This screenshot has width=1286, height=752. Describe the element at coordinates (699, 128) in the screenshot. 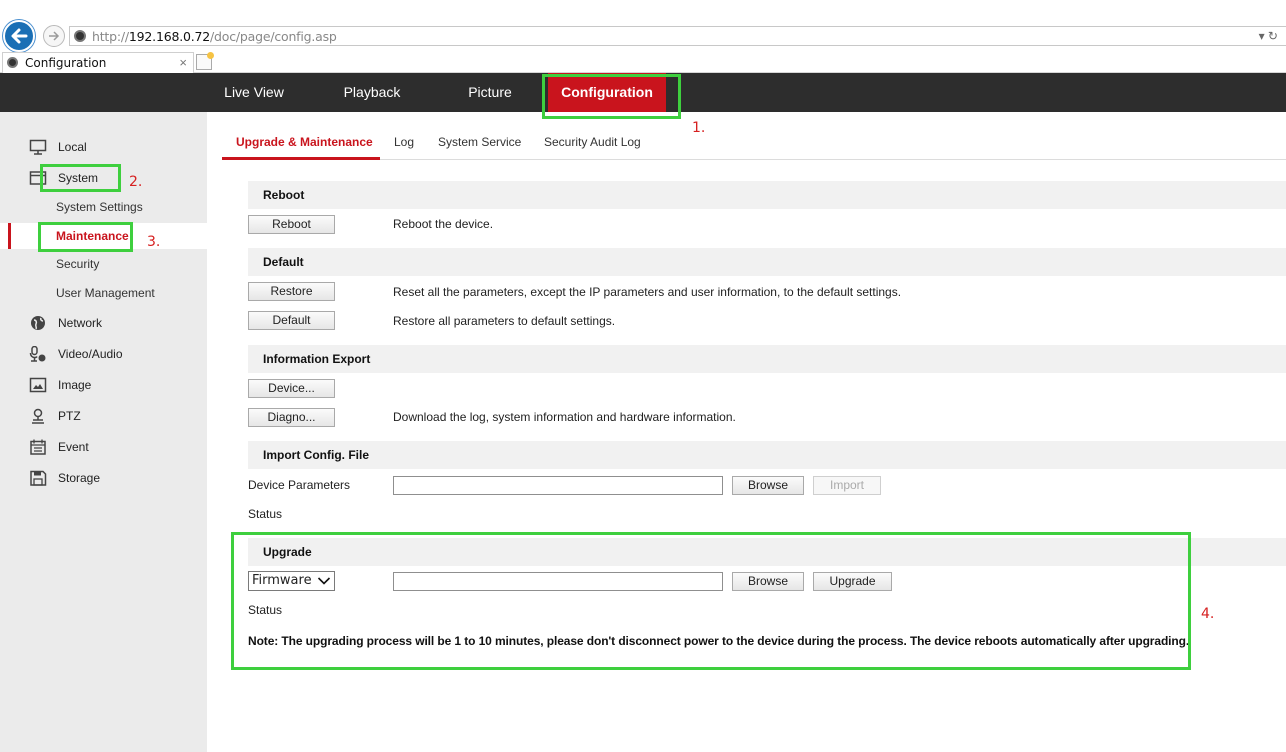

I see `step-1-label: 1.` at that location.